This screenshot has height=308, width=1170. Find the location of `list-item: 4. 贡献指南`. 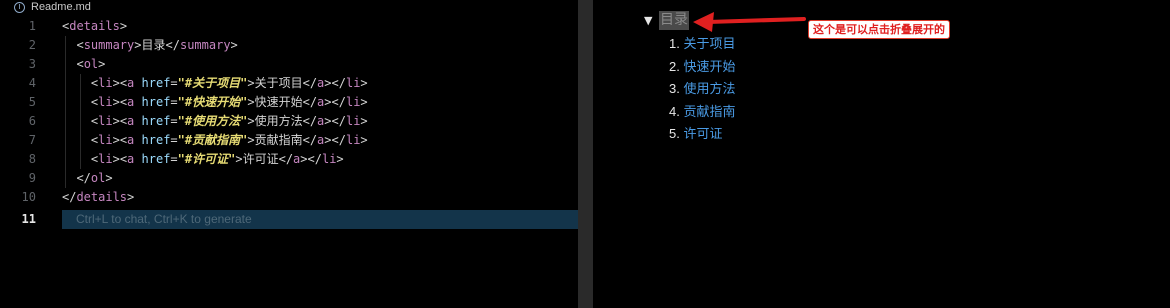

list-item: 4. 贡献指南 is located at coordinates (702, 111).